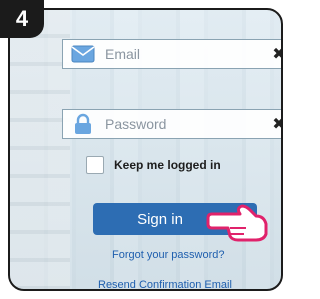 The width and height of the screenshot is (320, 299). I want to click on clear-email-icon: ✖, so click(274, 54).